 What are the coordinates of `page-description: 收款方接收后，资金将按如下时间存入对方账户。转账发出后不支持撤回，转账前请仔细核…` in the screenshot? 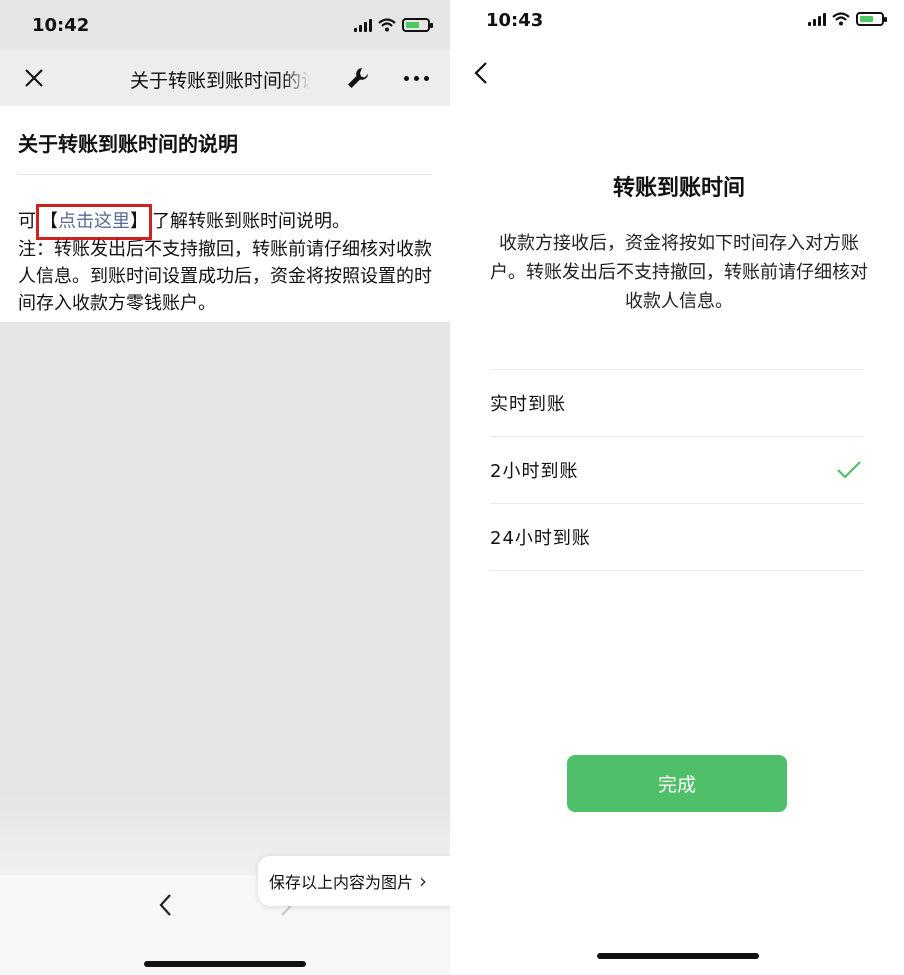 It's located at (679, 272).